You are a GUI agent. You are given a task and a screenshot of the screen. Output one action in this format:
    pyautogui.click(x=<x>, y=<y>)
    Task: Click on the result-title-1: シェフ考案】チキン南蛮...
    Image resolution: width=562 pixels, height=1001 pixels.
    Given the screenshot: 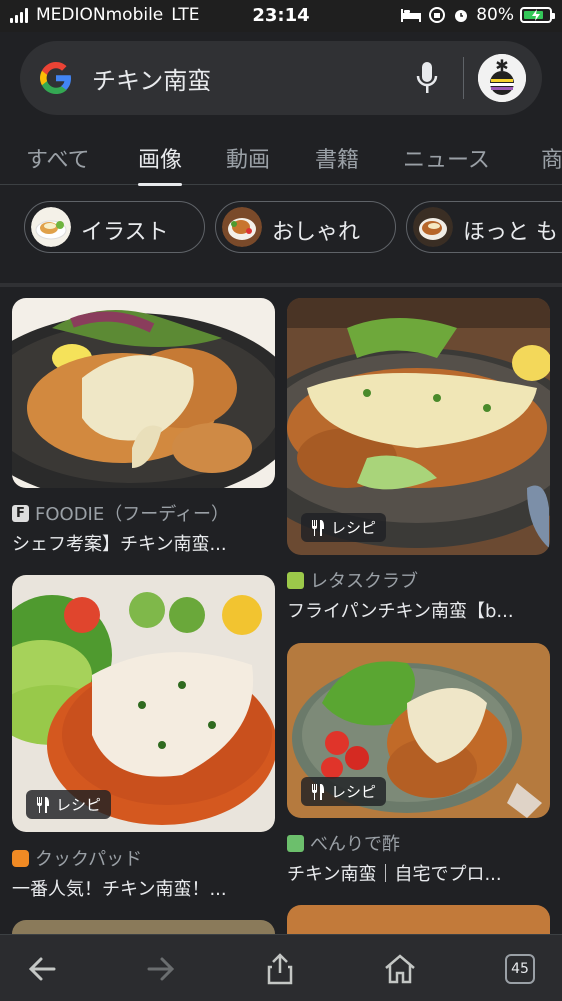 What is the action you would take?
    pyautogui.click(x=143, y=543)
    